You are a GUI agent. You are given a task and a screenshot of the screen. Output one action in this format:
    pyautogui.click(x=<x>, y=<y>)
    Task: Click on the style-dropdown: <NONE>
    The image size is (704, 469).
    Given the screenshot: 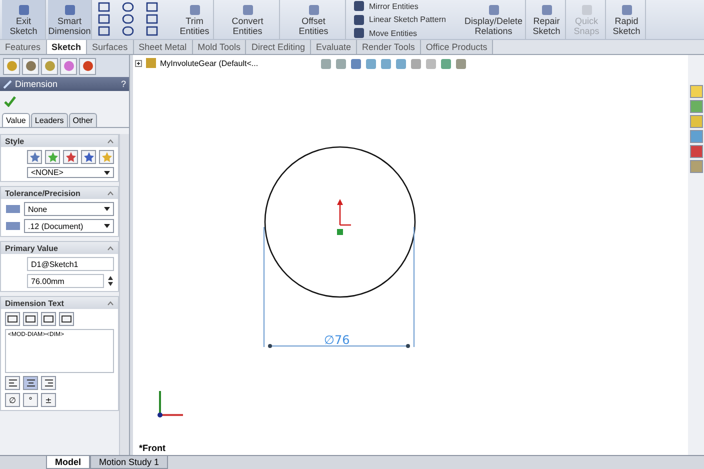 What is the action you would take?
    pyautogui.click(x=70, y=172)
    